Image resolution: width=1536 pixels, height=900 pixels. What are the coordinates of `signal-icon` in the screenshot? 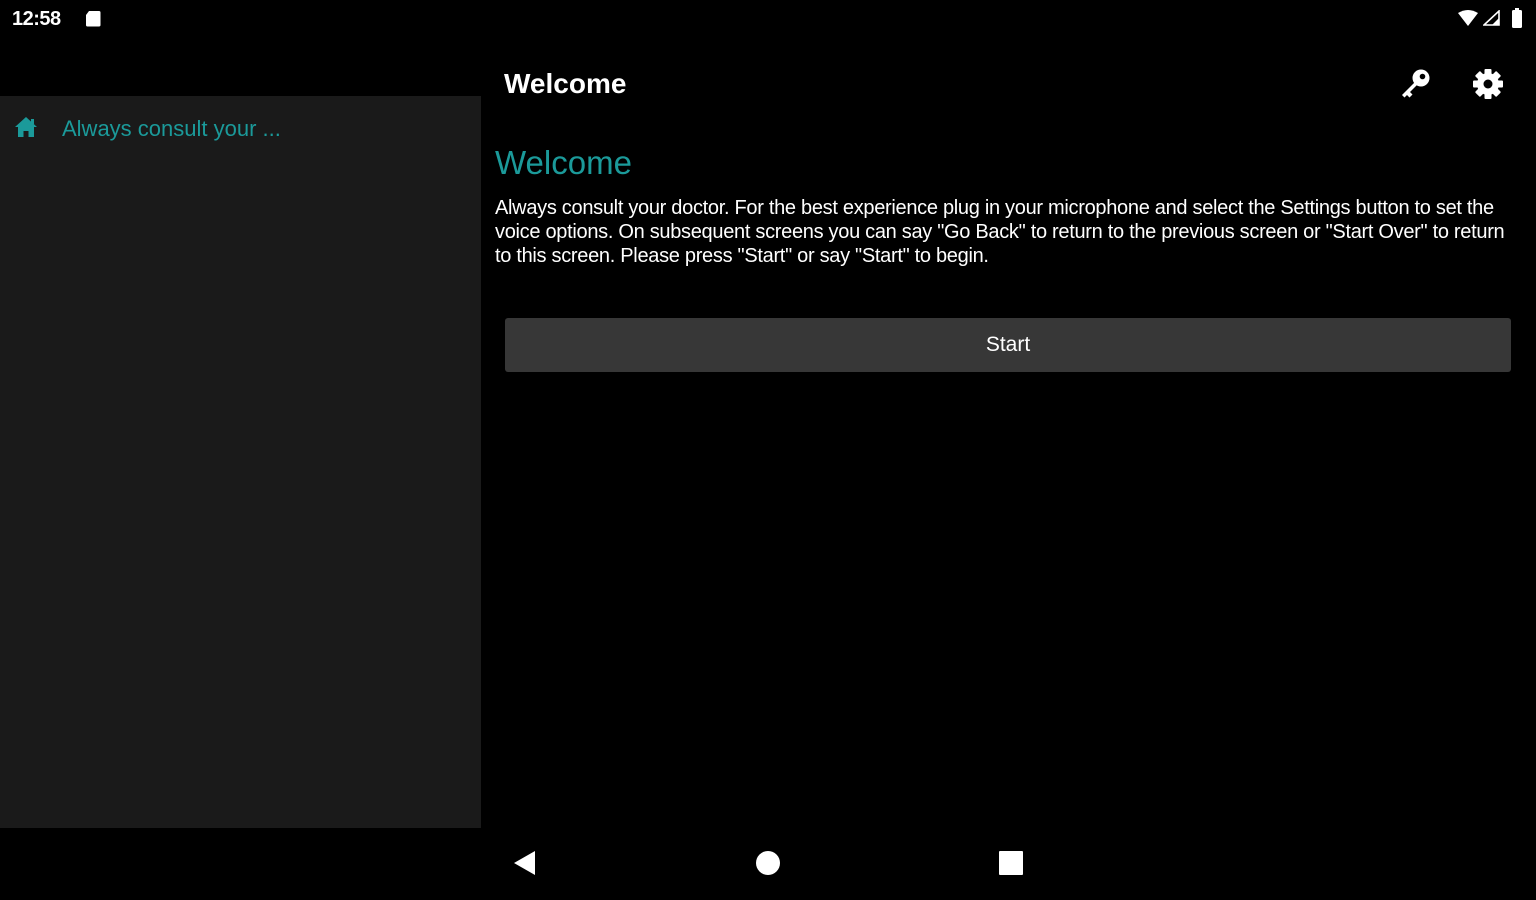 It's located at (1491, 18).